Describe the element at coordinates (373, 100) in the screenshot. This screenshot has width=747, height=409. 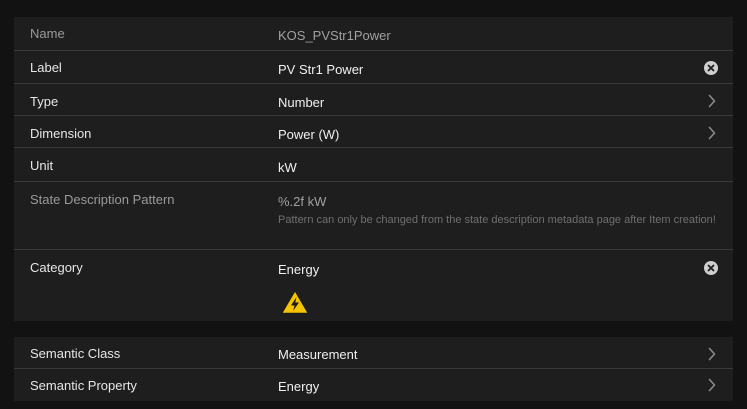
I see `type-row: Type Number` at that location.